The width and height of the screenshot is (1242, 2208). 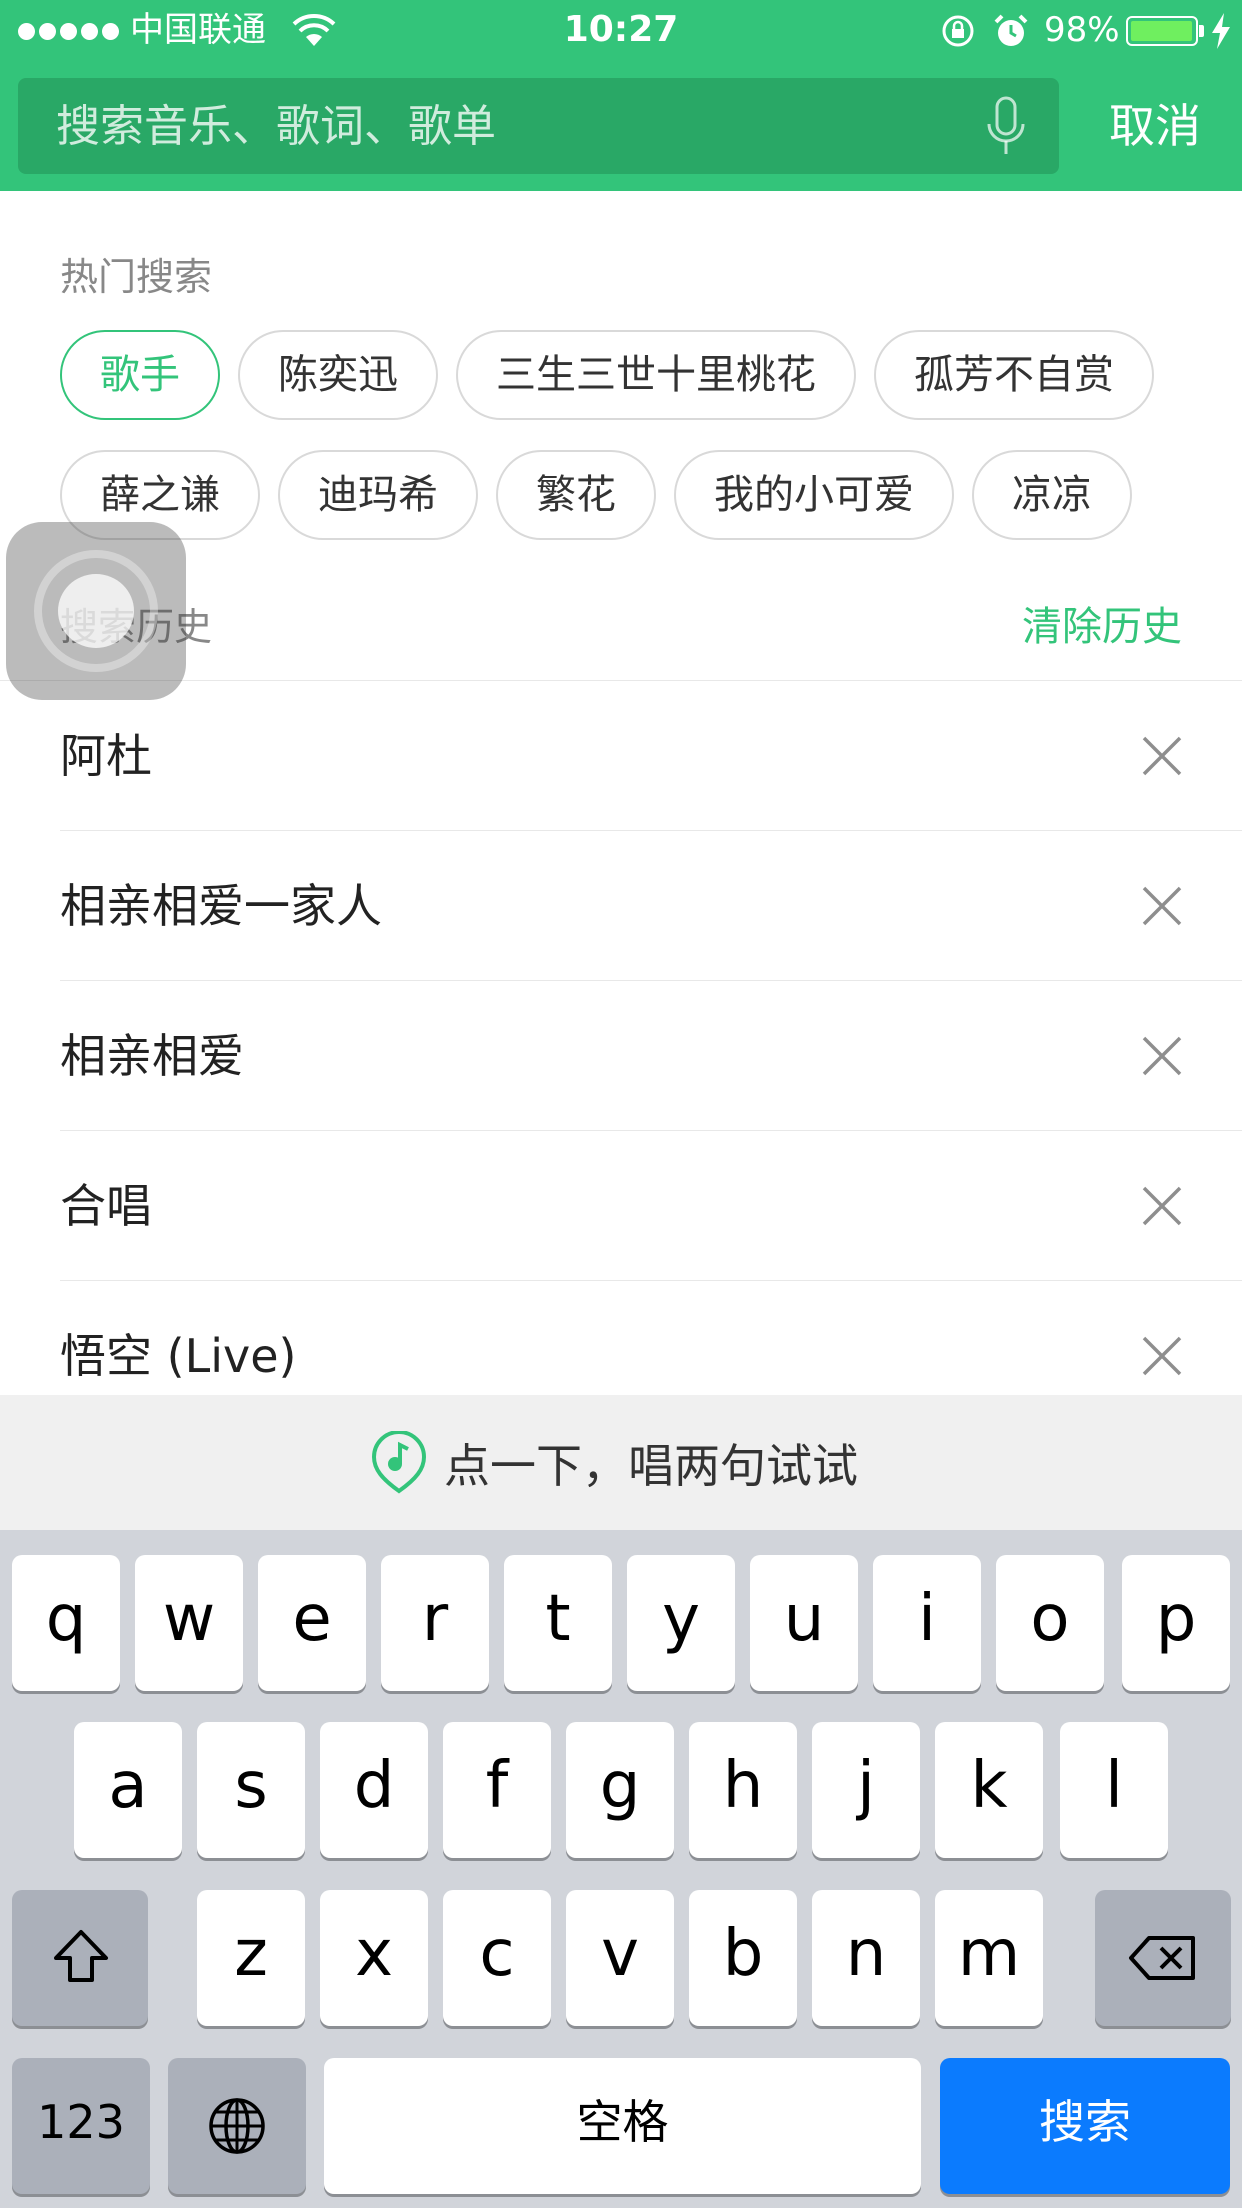 I want to click on key-w: w, so click(x=189, y=1623).